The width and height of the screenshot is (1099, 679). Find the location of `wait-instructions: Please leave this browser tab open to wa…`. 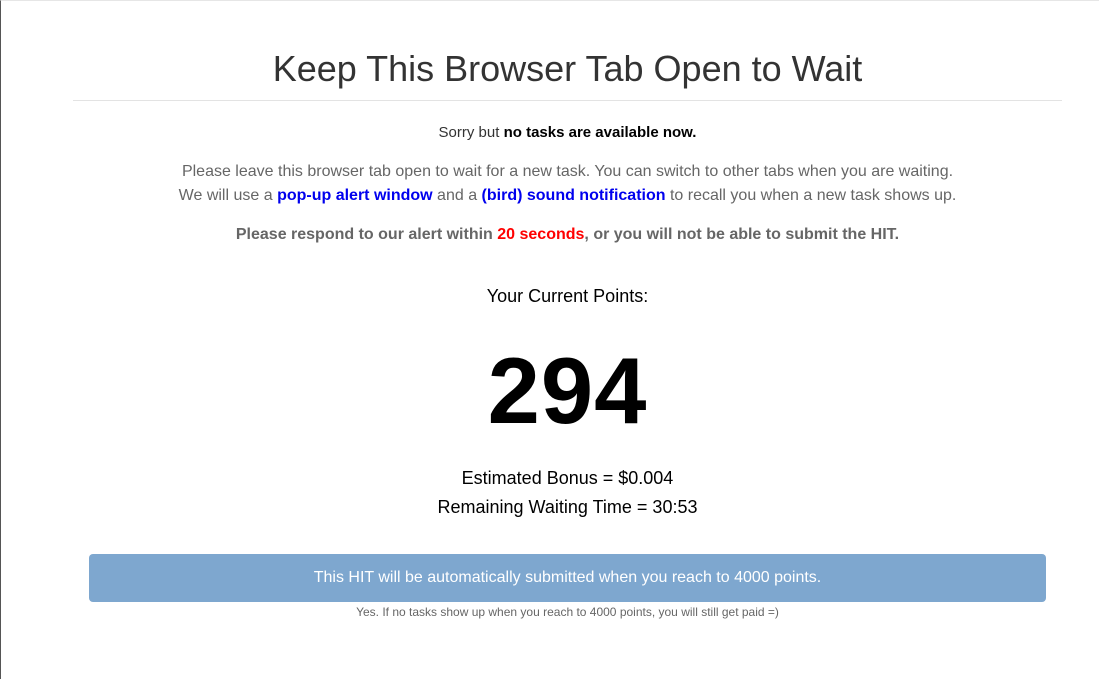

wait-instructions: Please leave this browser tab open to wa… is located at coordinates (567, 171).